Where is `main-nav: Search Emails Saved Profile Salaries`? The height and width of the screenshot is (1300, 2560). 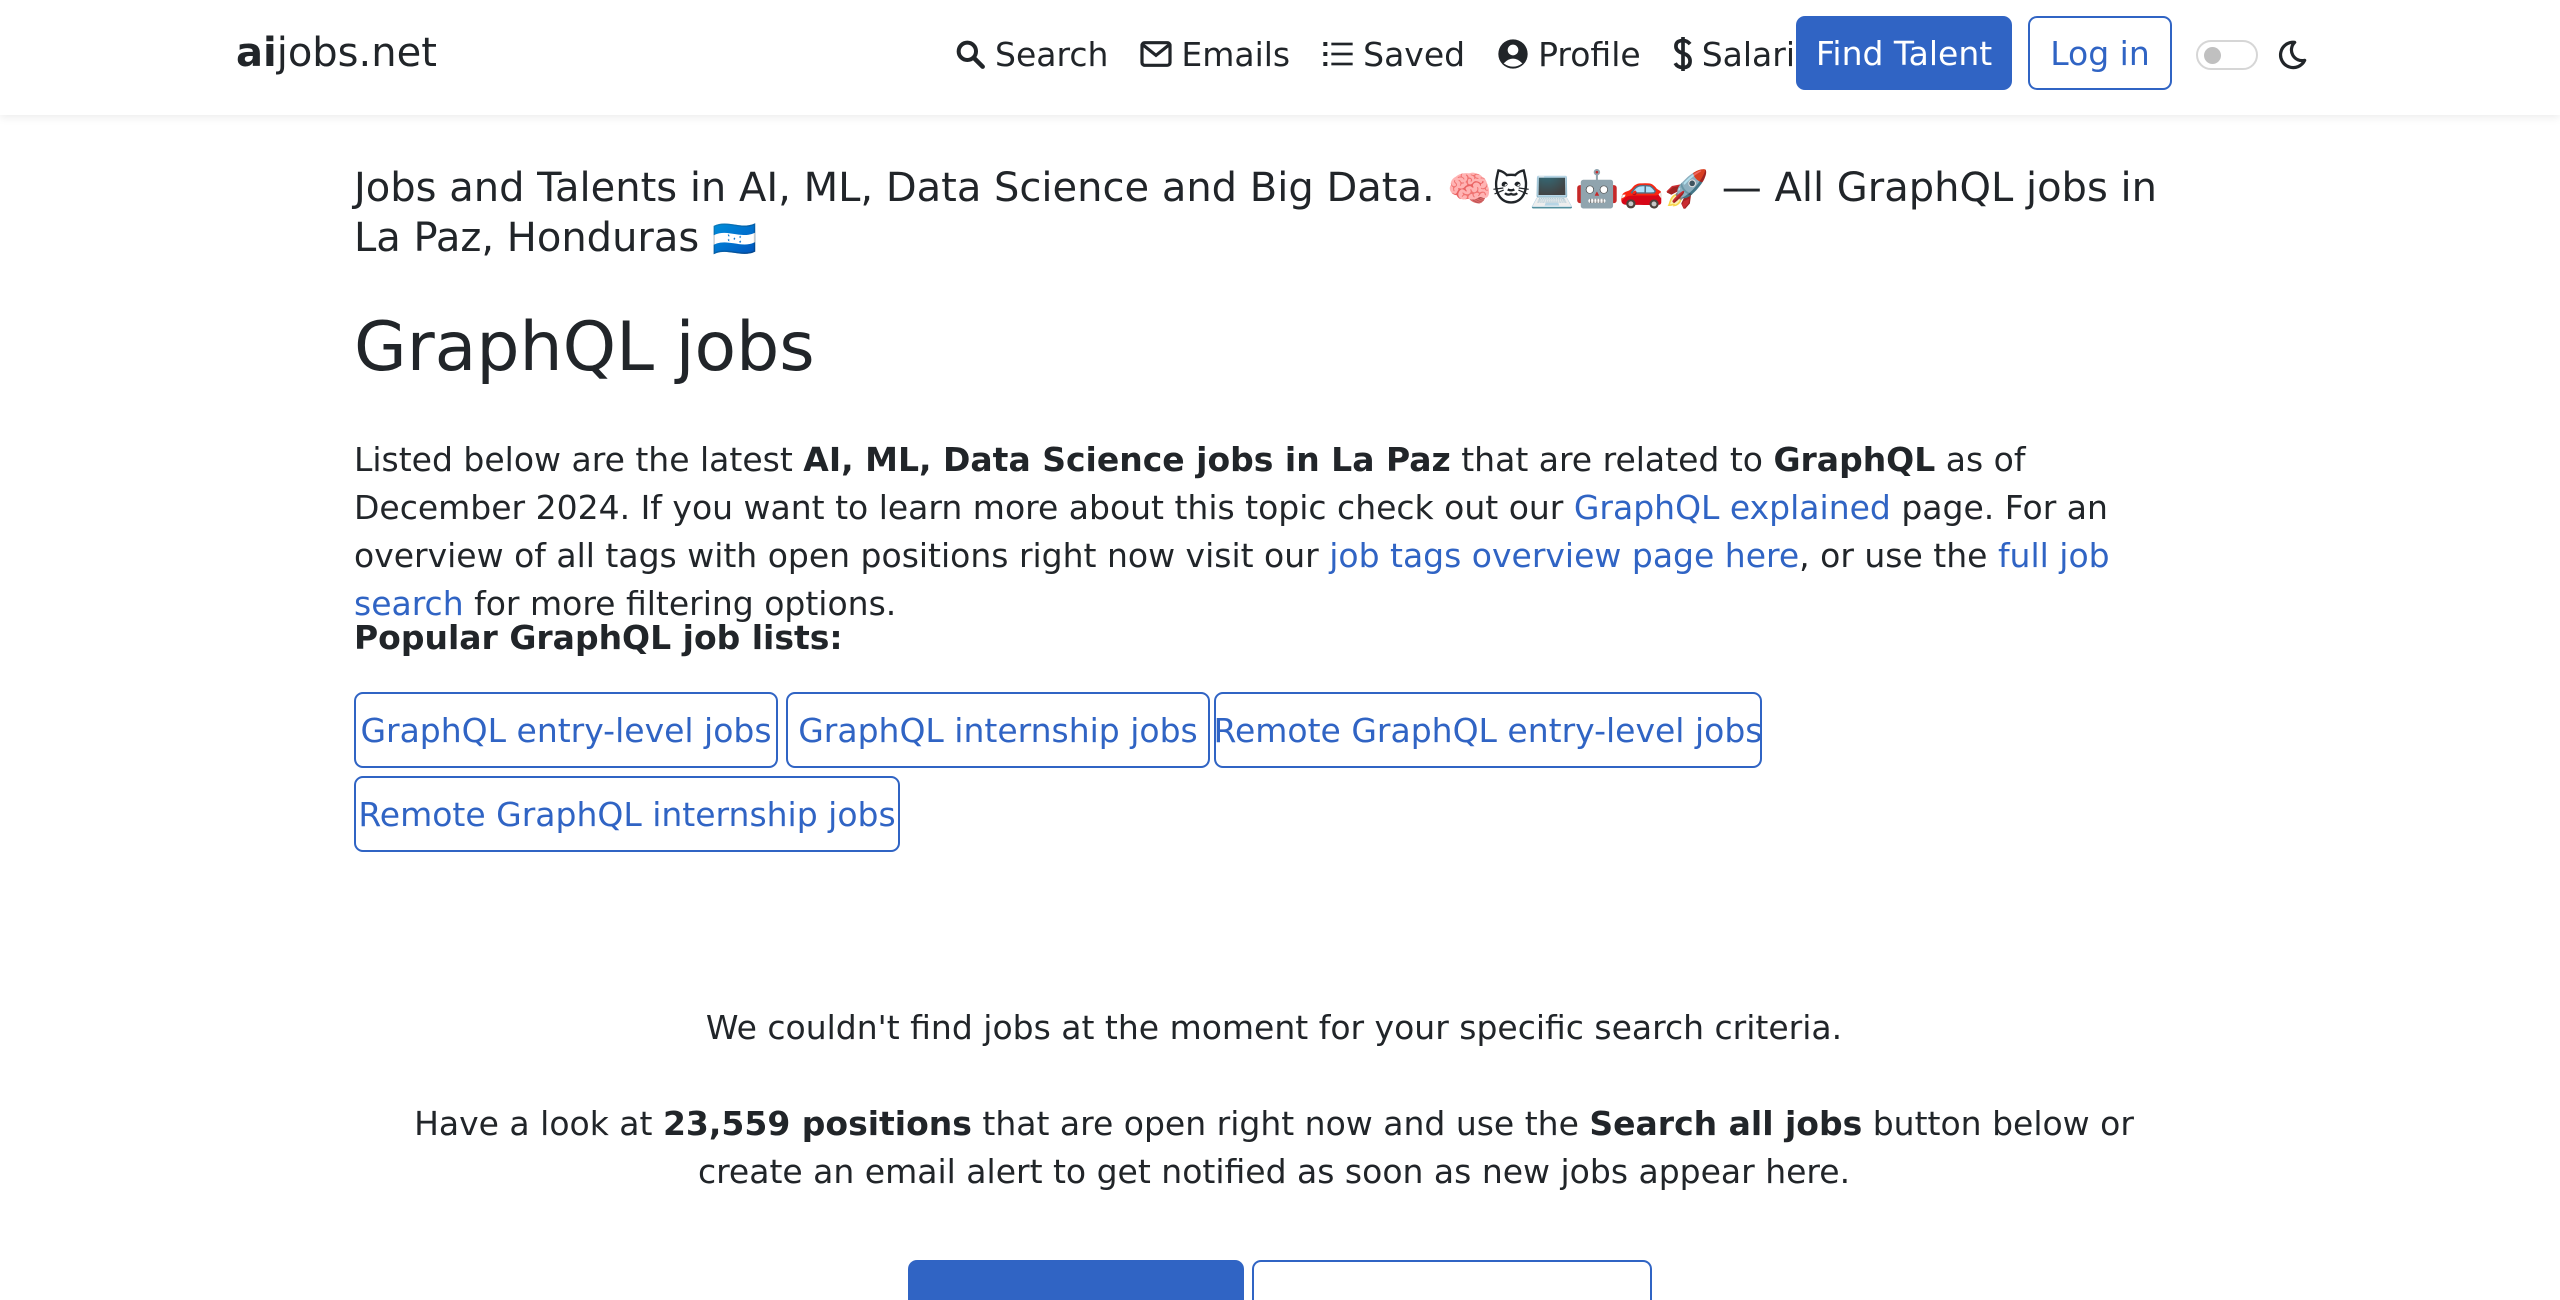 main-nav: Search Emails Saved Profile Salaries is located at coordinates (1409, 54).